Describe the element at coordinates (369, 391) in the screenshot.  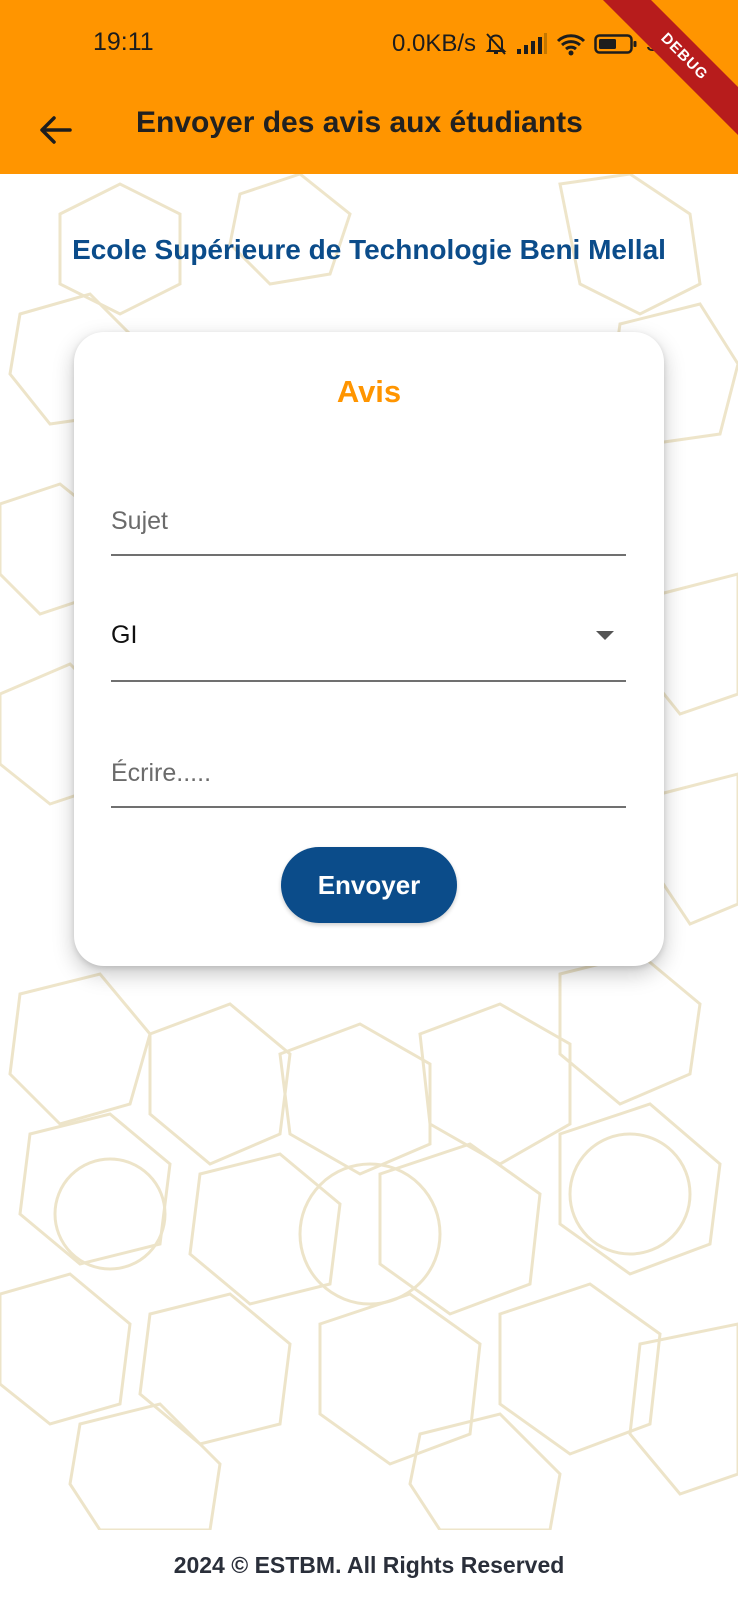
I see `form-title: Avis` at that location.